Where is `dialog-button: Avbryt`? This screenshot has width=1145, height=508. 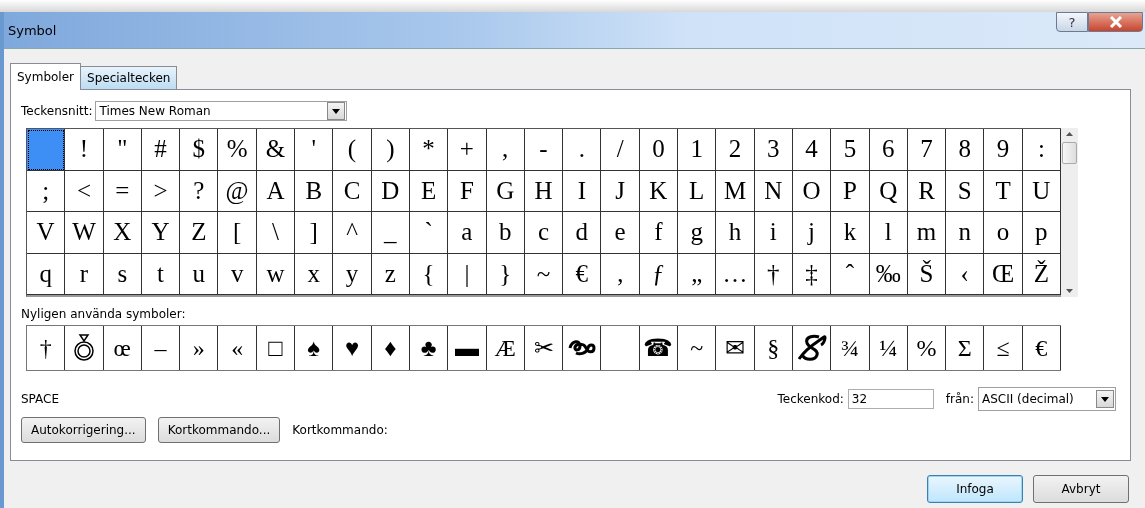 dialog-button: Avbryt is located at coordinates (1081, 489).